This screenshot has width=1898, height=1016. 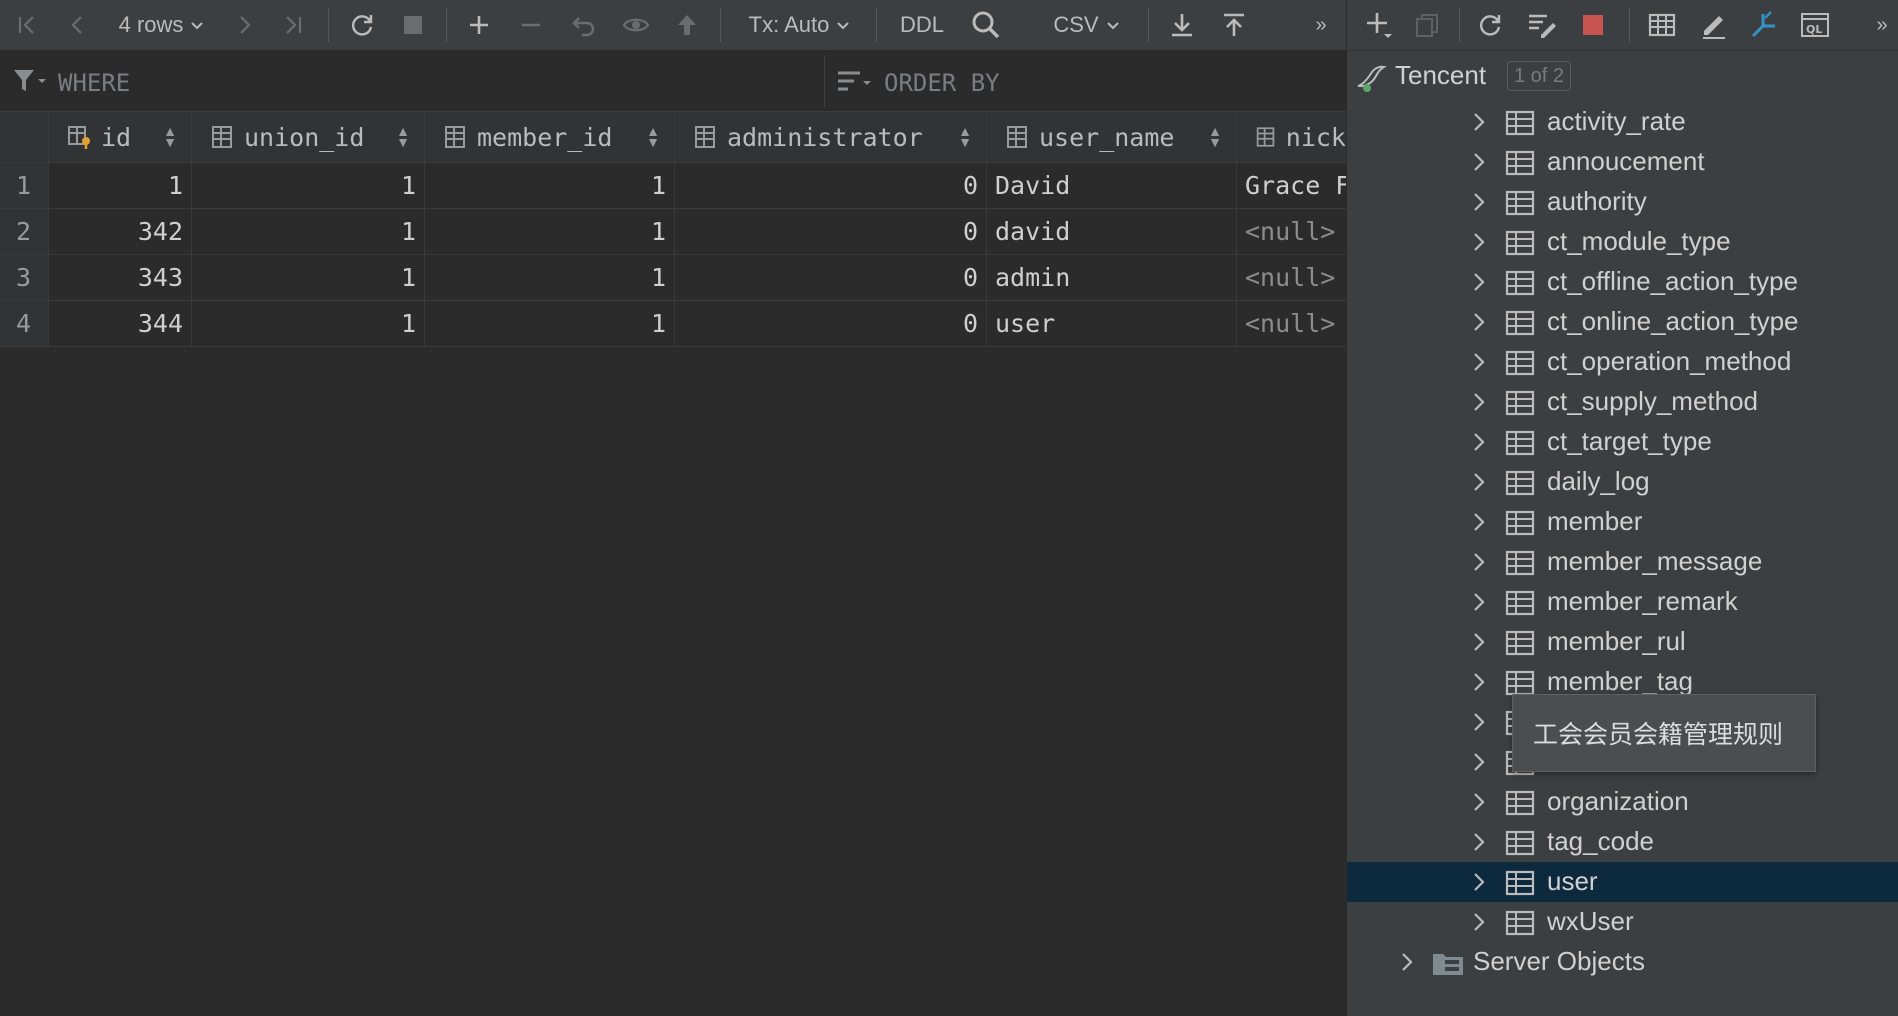 I want to click on table-node-member-rul: member_rul, so click(x=1622, y=642).